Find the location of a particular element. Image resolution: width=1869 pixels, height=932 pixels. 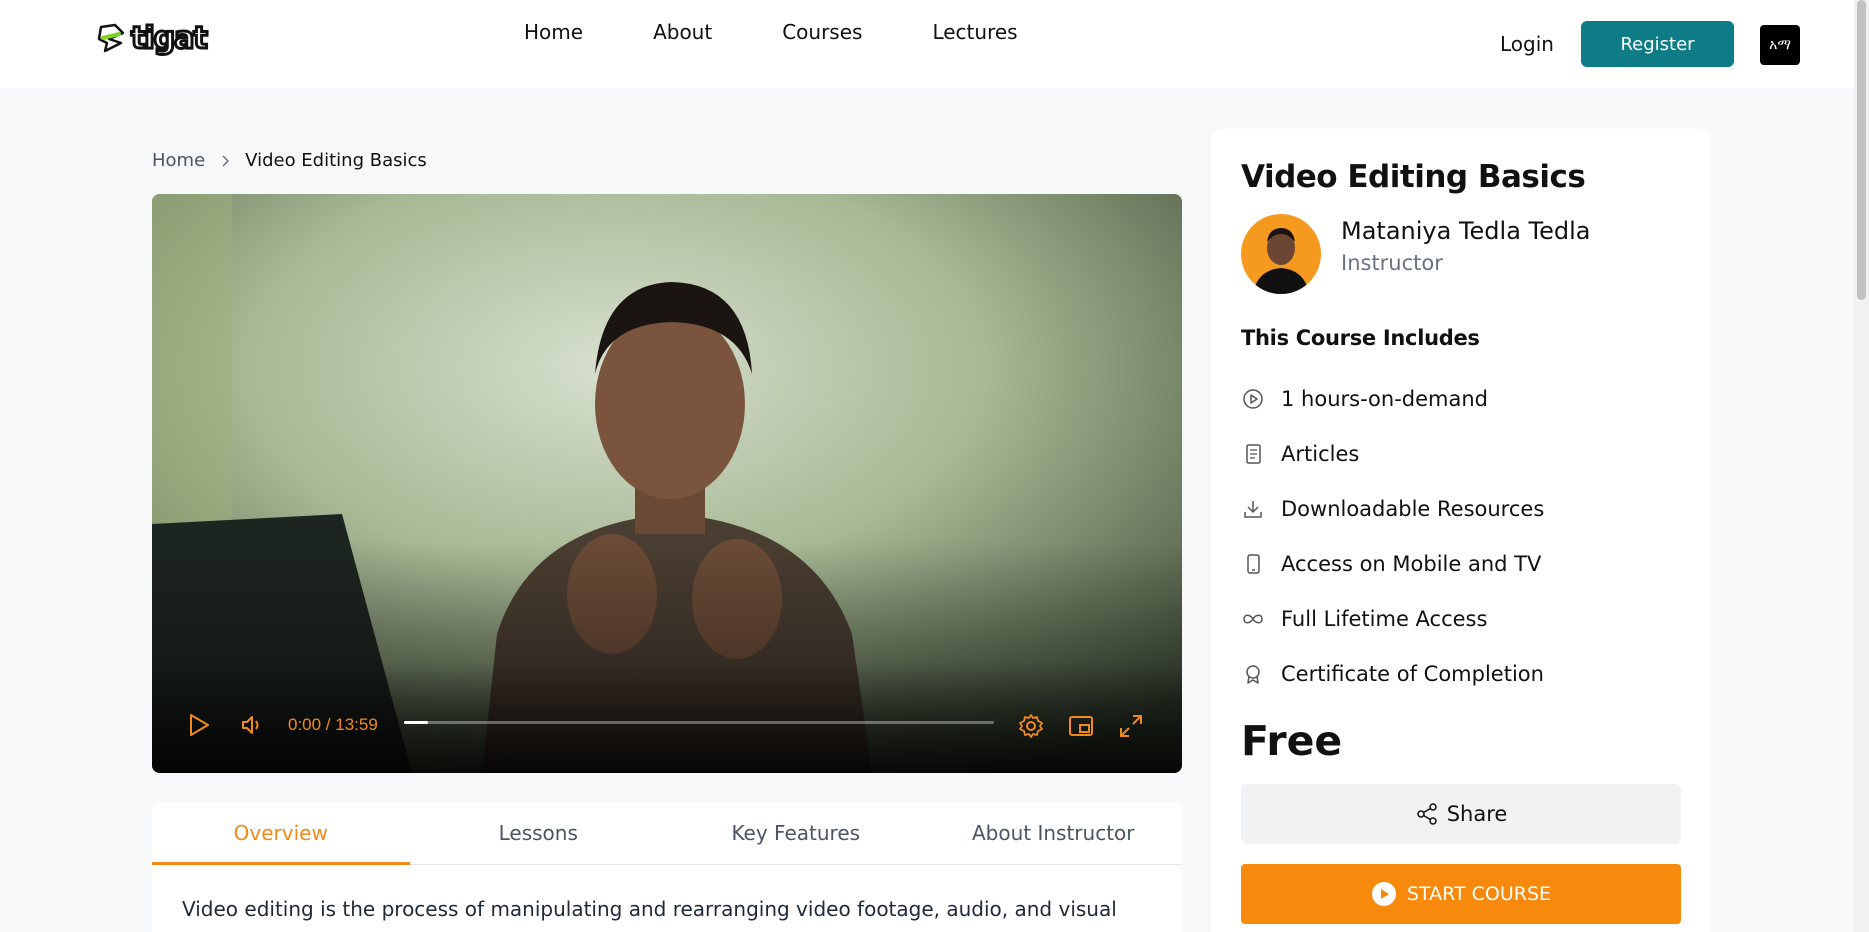

tab-key-features: Key Features is located at coordinates (796, 833).